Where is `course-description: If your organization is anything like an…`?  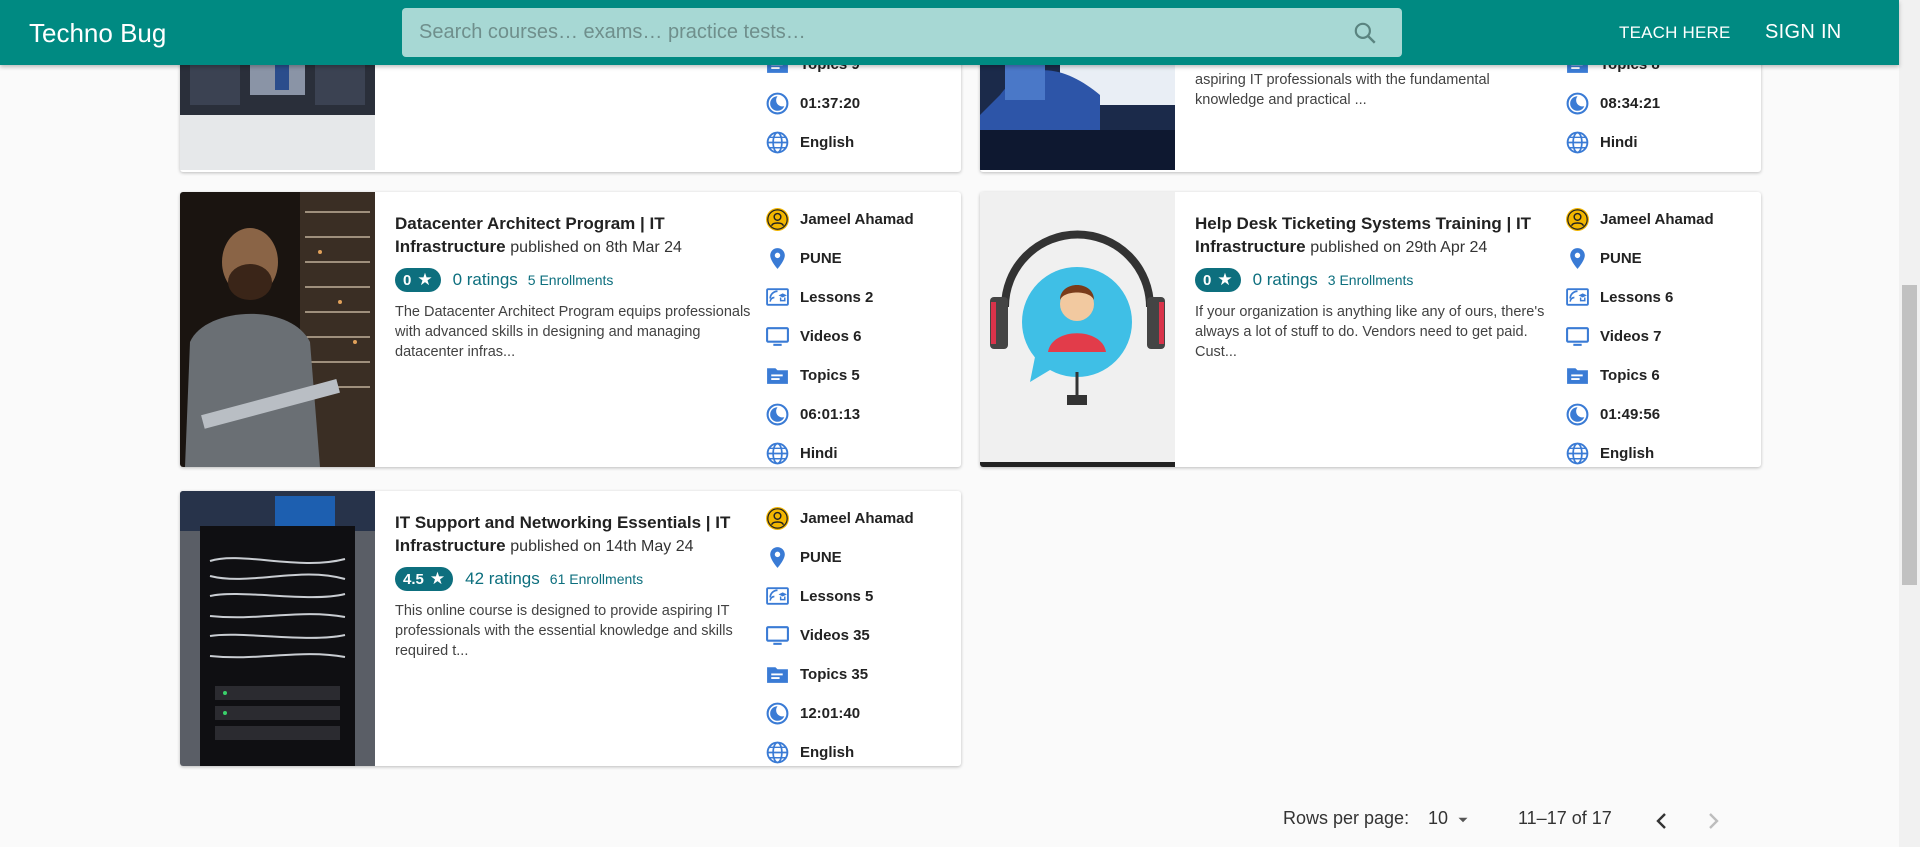
course-description: If your organization is anything like an… is located at coordinates (1370, 332).